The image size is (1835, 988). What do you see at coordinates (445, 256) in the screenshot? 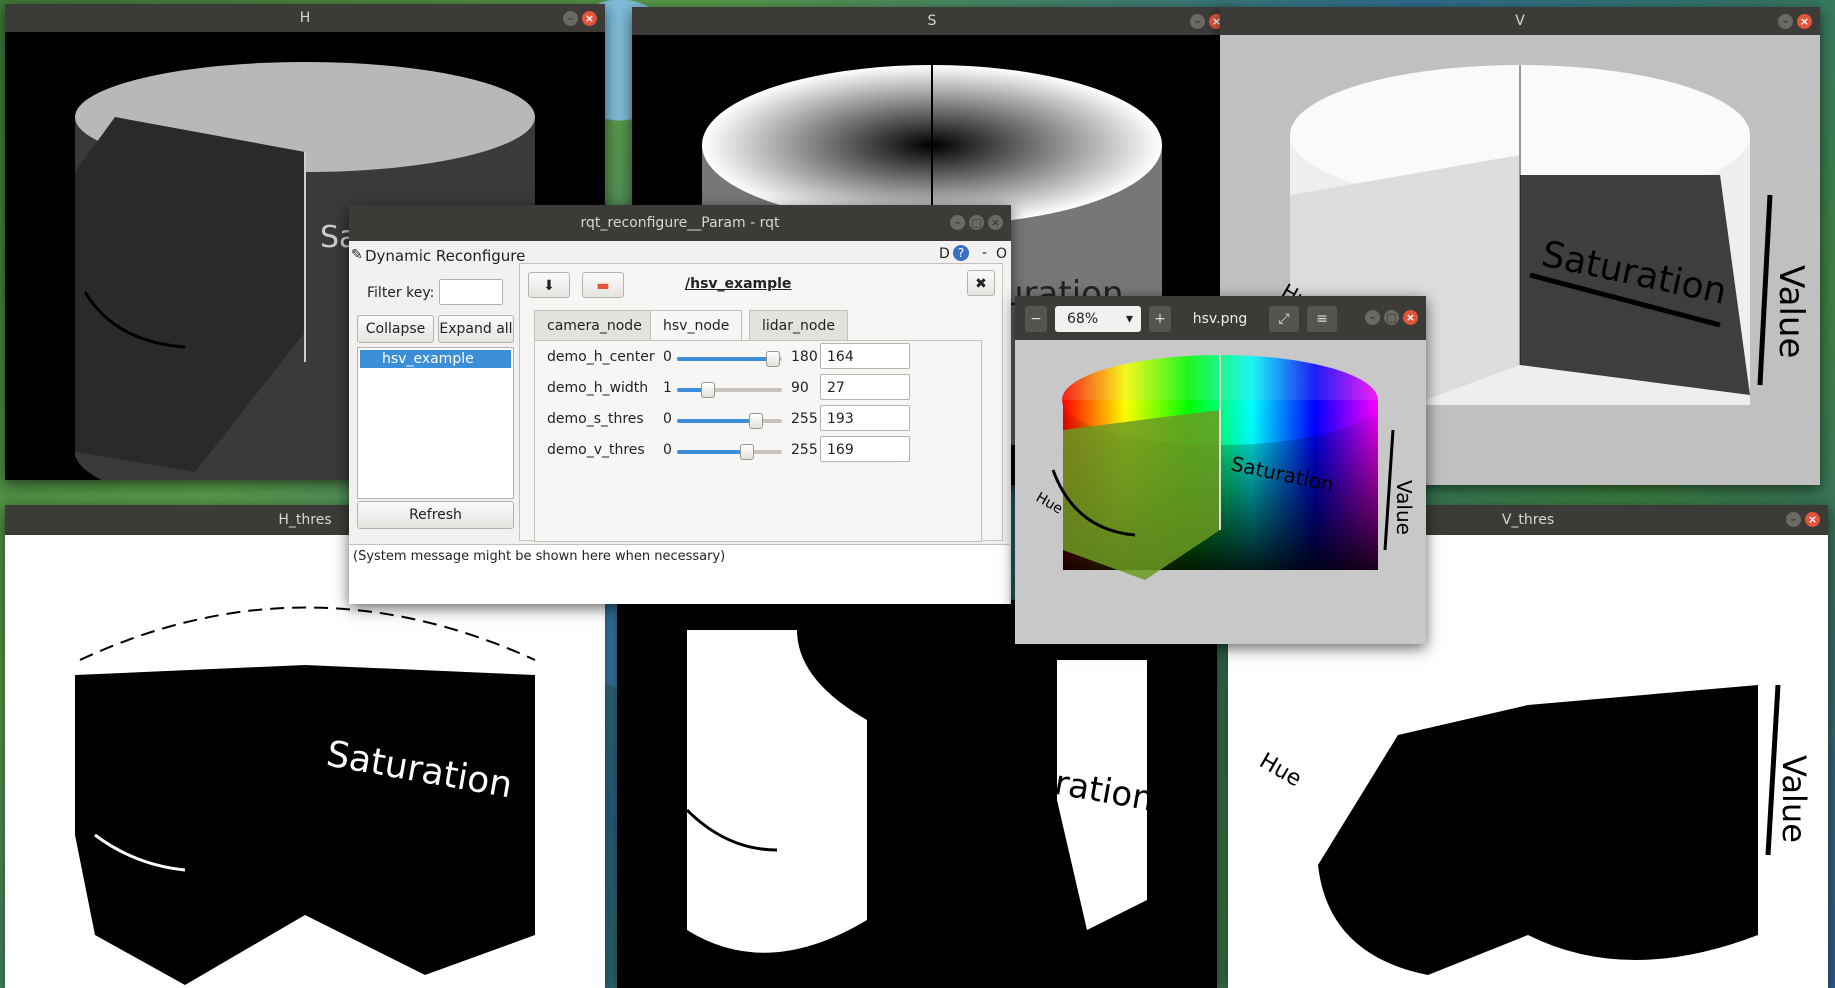
I see `plugin-label: Dynamic Reconfigure` at bounding box center [445, 256].